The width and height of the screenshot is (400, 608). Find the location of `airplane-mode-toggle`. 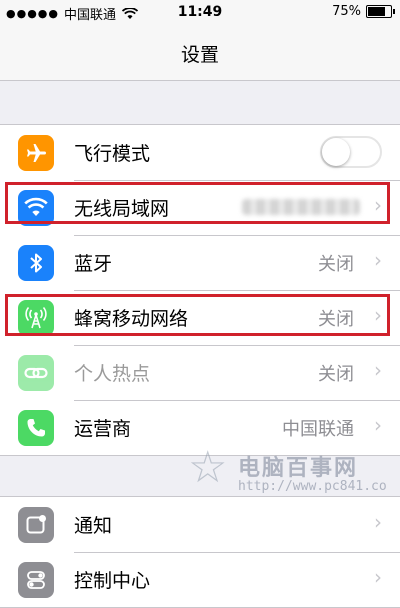

airplane-mode-toggle is located at coordinates (351, 152).